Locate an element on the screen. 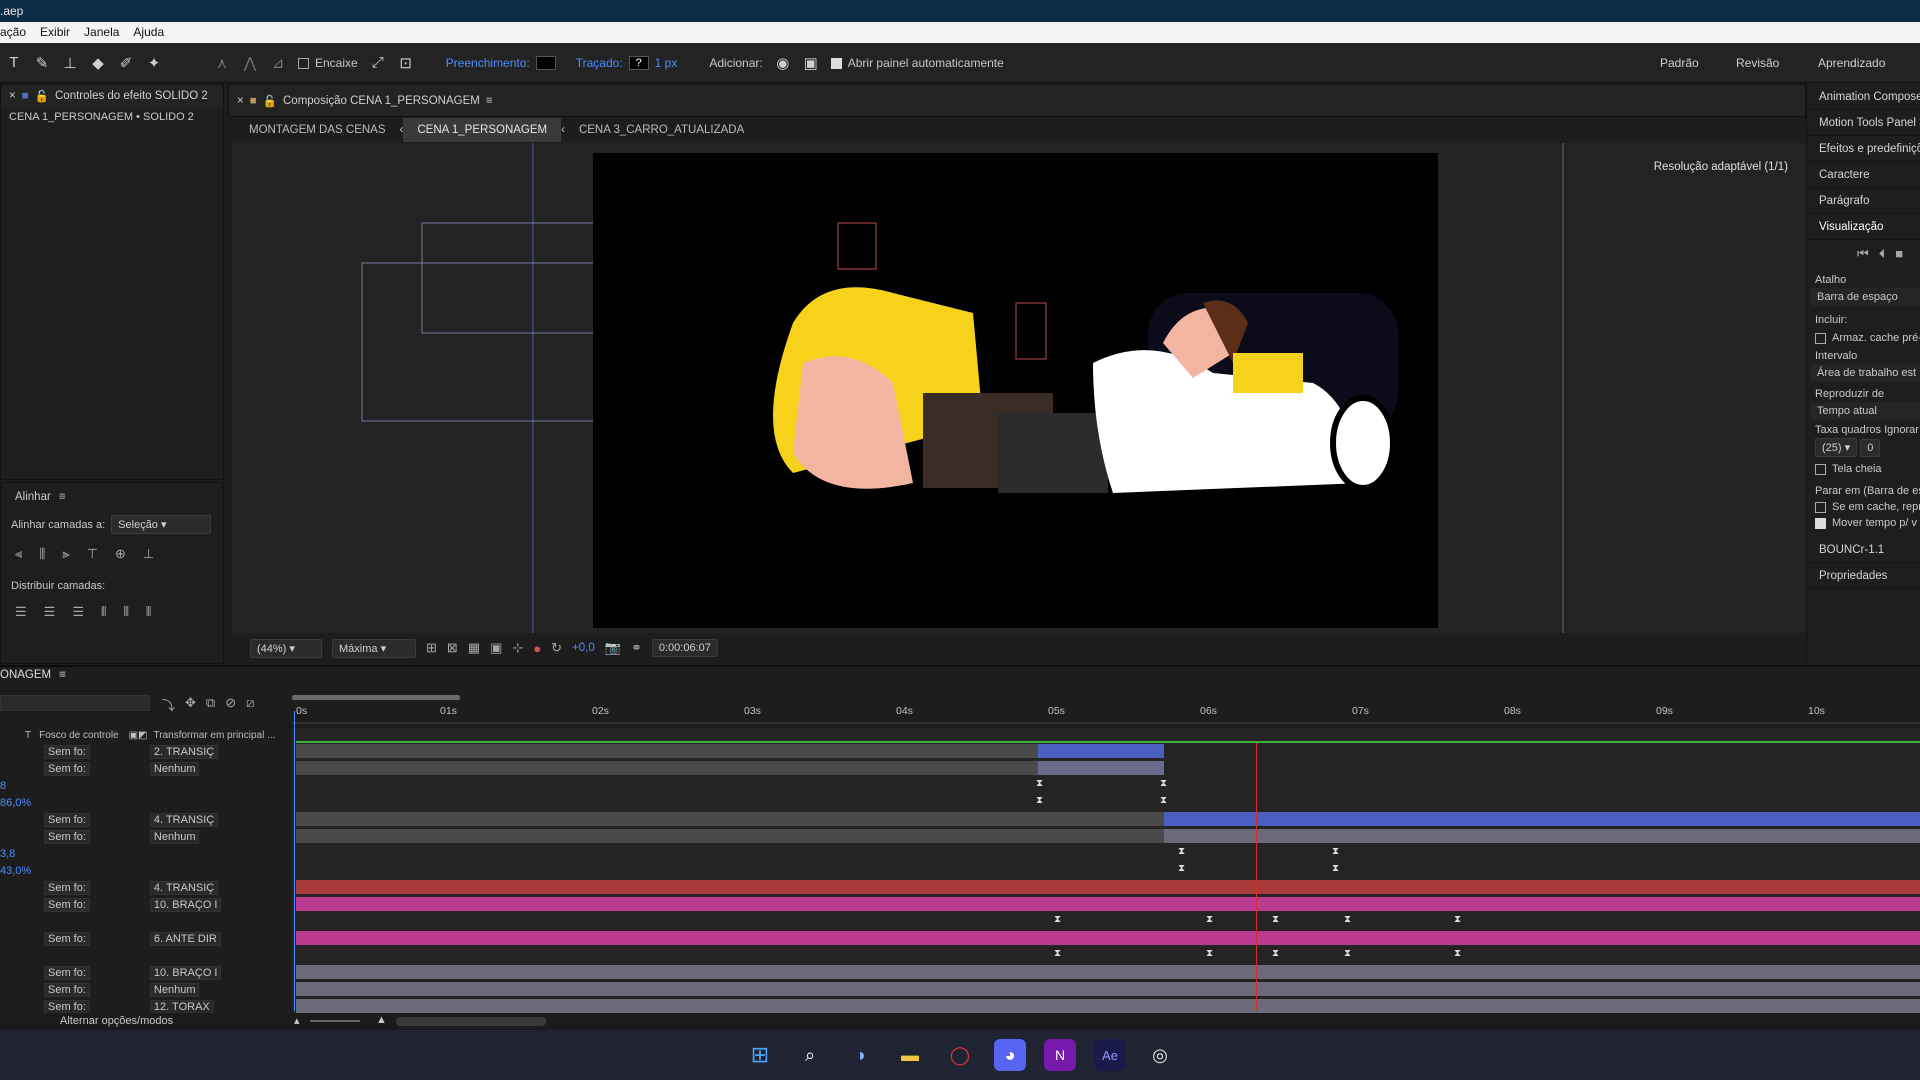  parent-dropdown: 10. BRAÇO I is located at coordinates (185, 972).